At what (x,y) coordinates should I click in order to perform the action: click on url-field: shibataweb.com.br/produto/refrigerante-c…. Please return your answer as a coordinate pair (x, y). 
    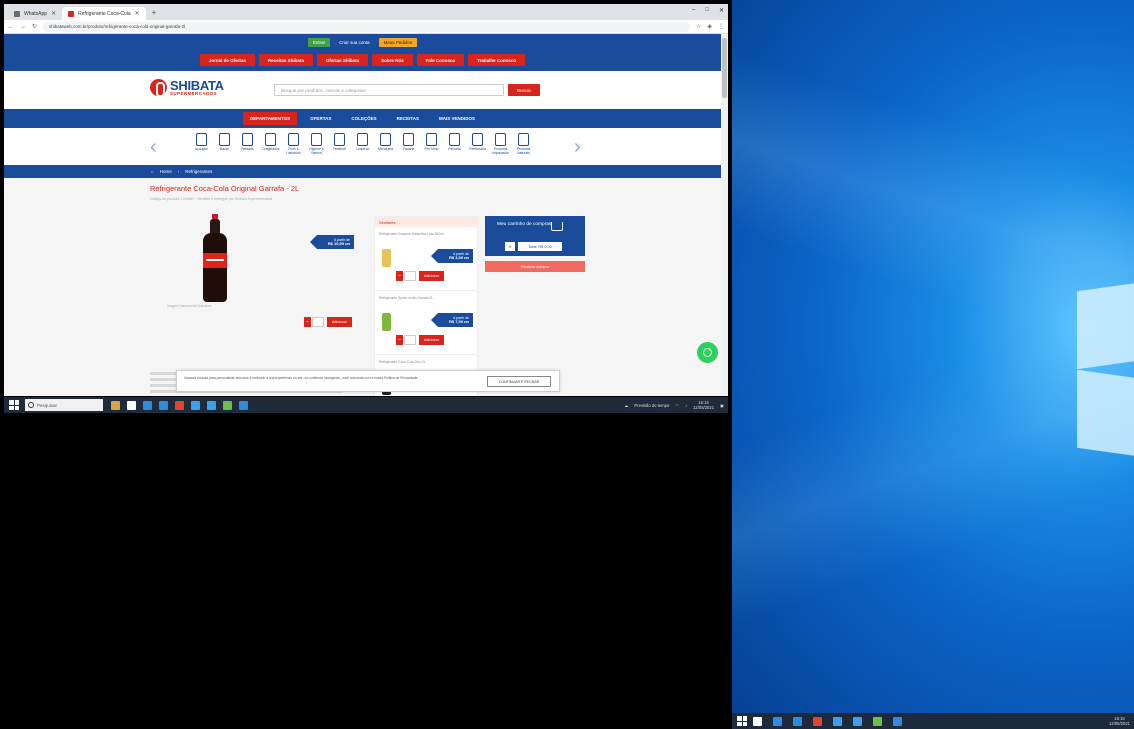
    Looking at the image, I should click on (366, 26).